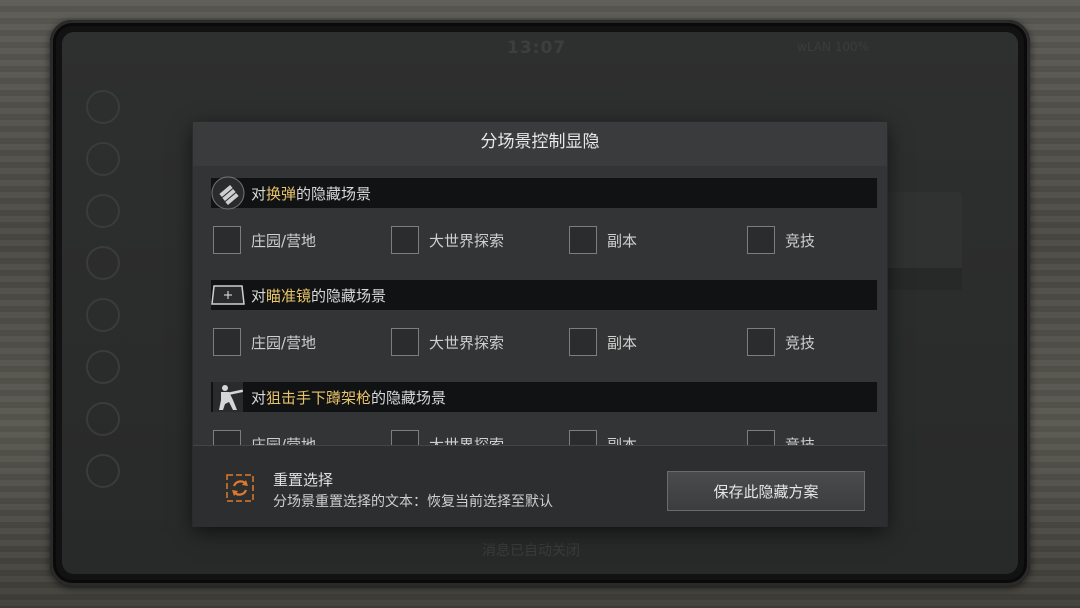 The width and height of the screenshot is (1080, 608). Describe the element at coordinates (544, 295) in the screenshot. I see `section-header: 对瞄准镜 的隐藏场景` at that location.